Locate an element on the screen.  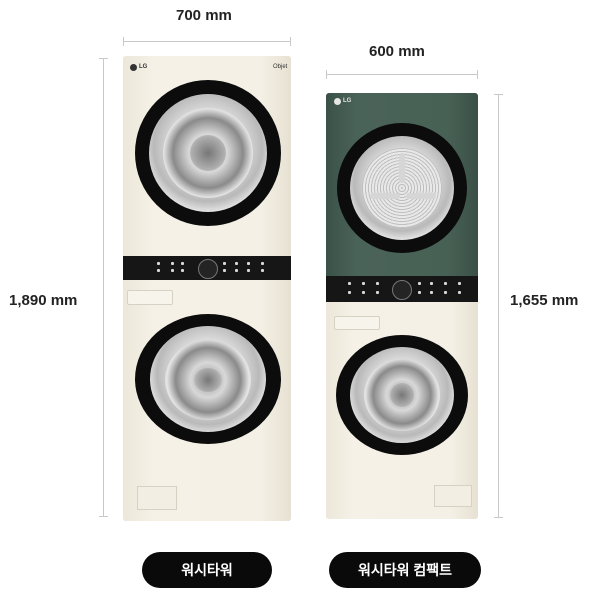
left-width-label: 700 mm is located at coordinates (204, 15).